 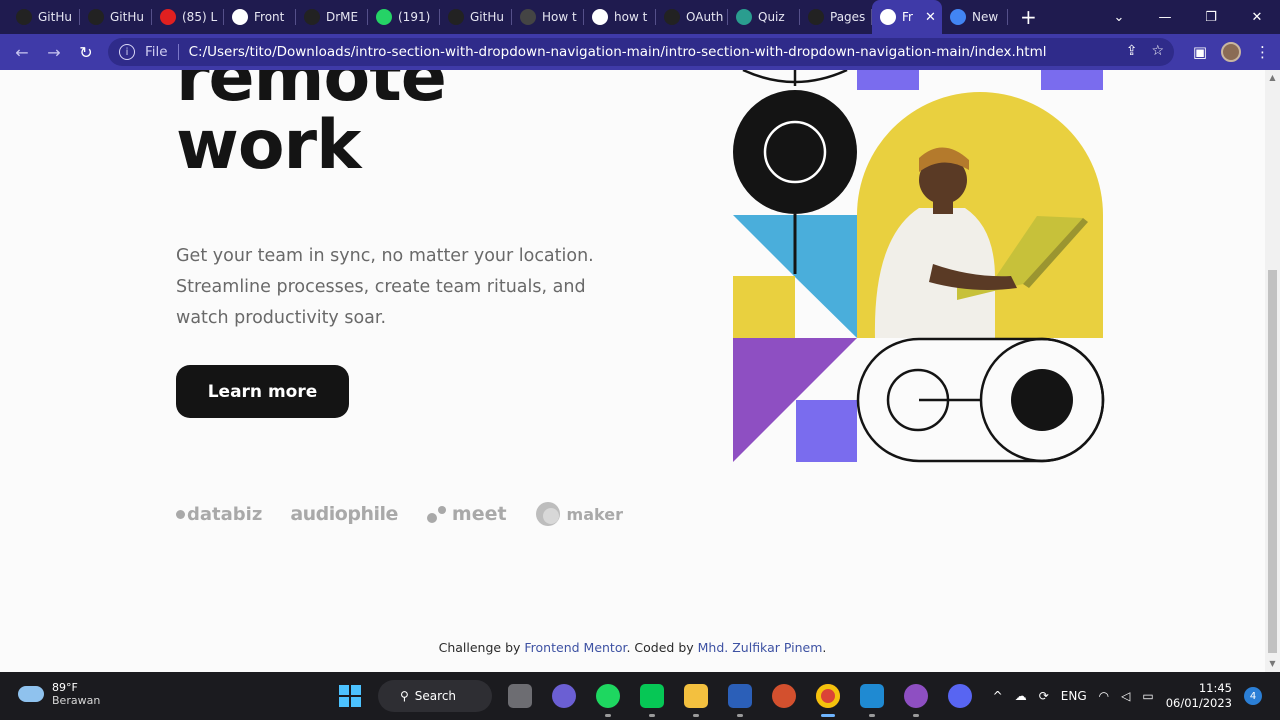 What do you see at coordinates (1200, 52) in the screenshot?
I see `side-panel-icon: ▣` at bounding box center [1200, 52].